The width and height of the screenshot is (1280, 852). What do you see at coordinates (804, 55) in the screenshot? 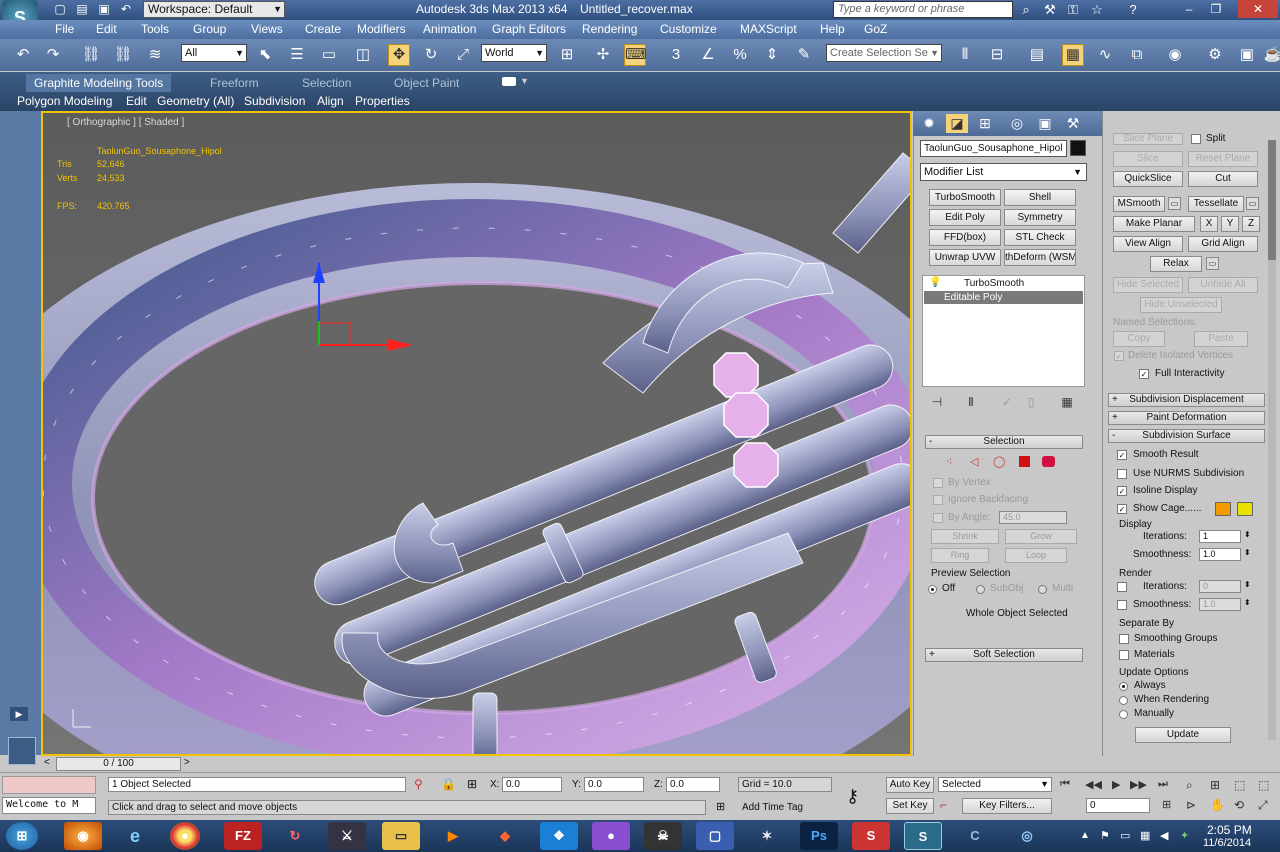
I see `edit-named-selection-icon: ✎` at bounding box center [804, 55].